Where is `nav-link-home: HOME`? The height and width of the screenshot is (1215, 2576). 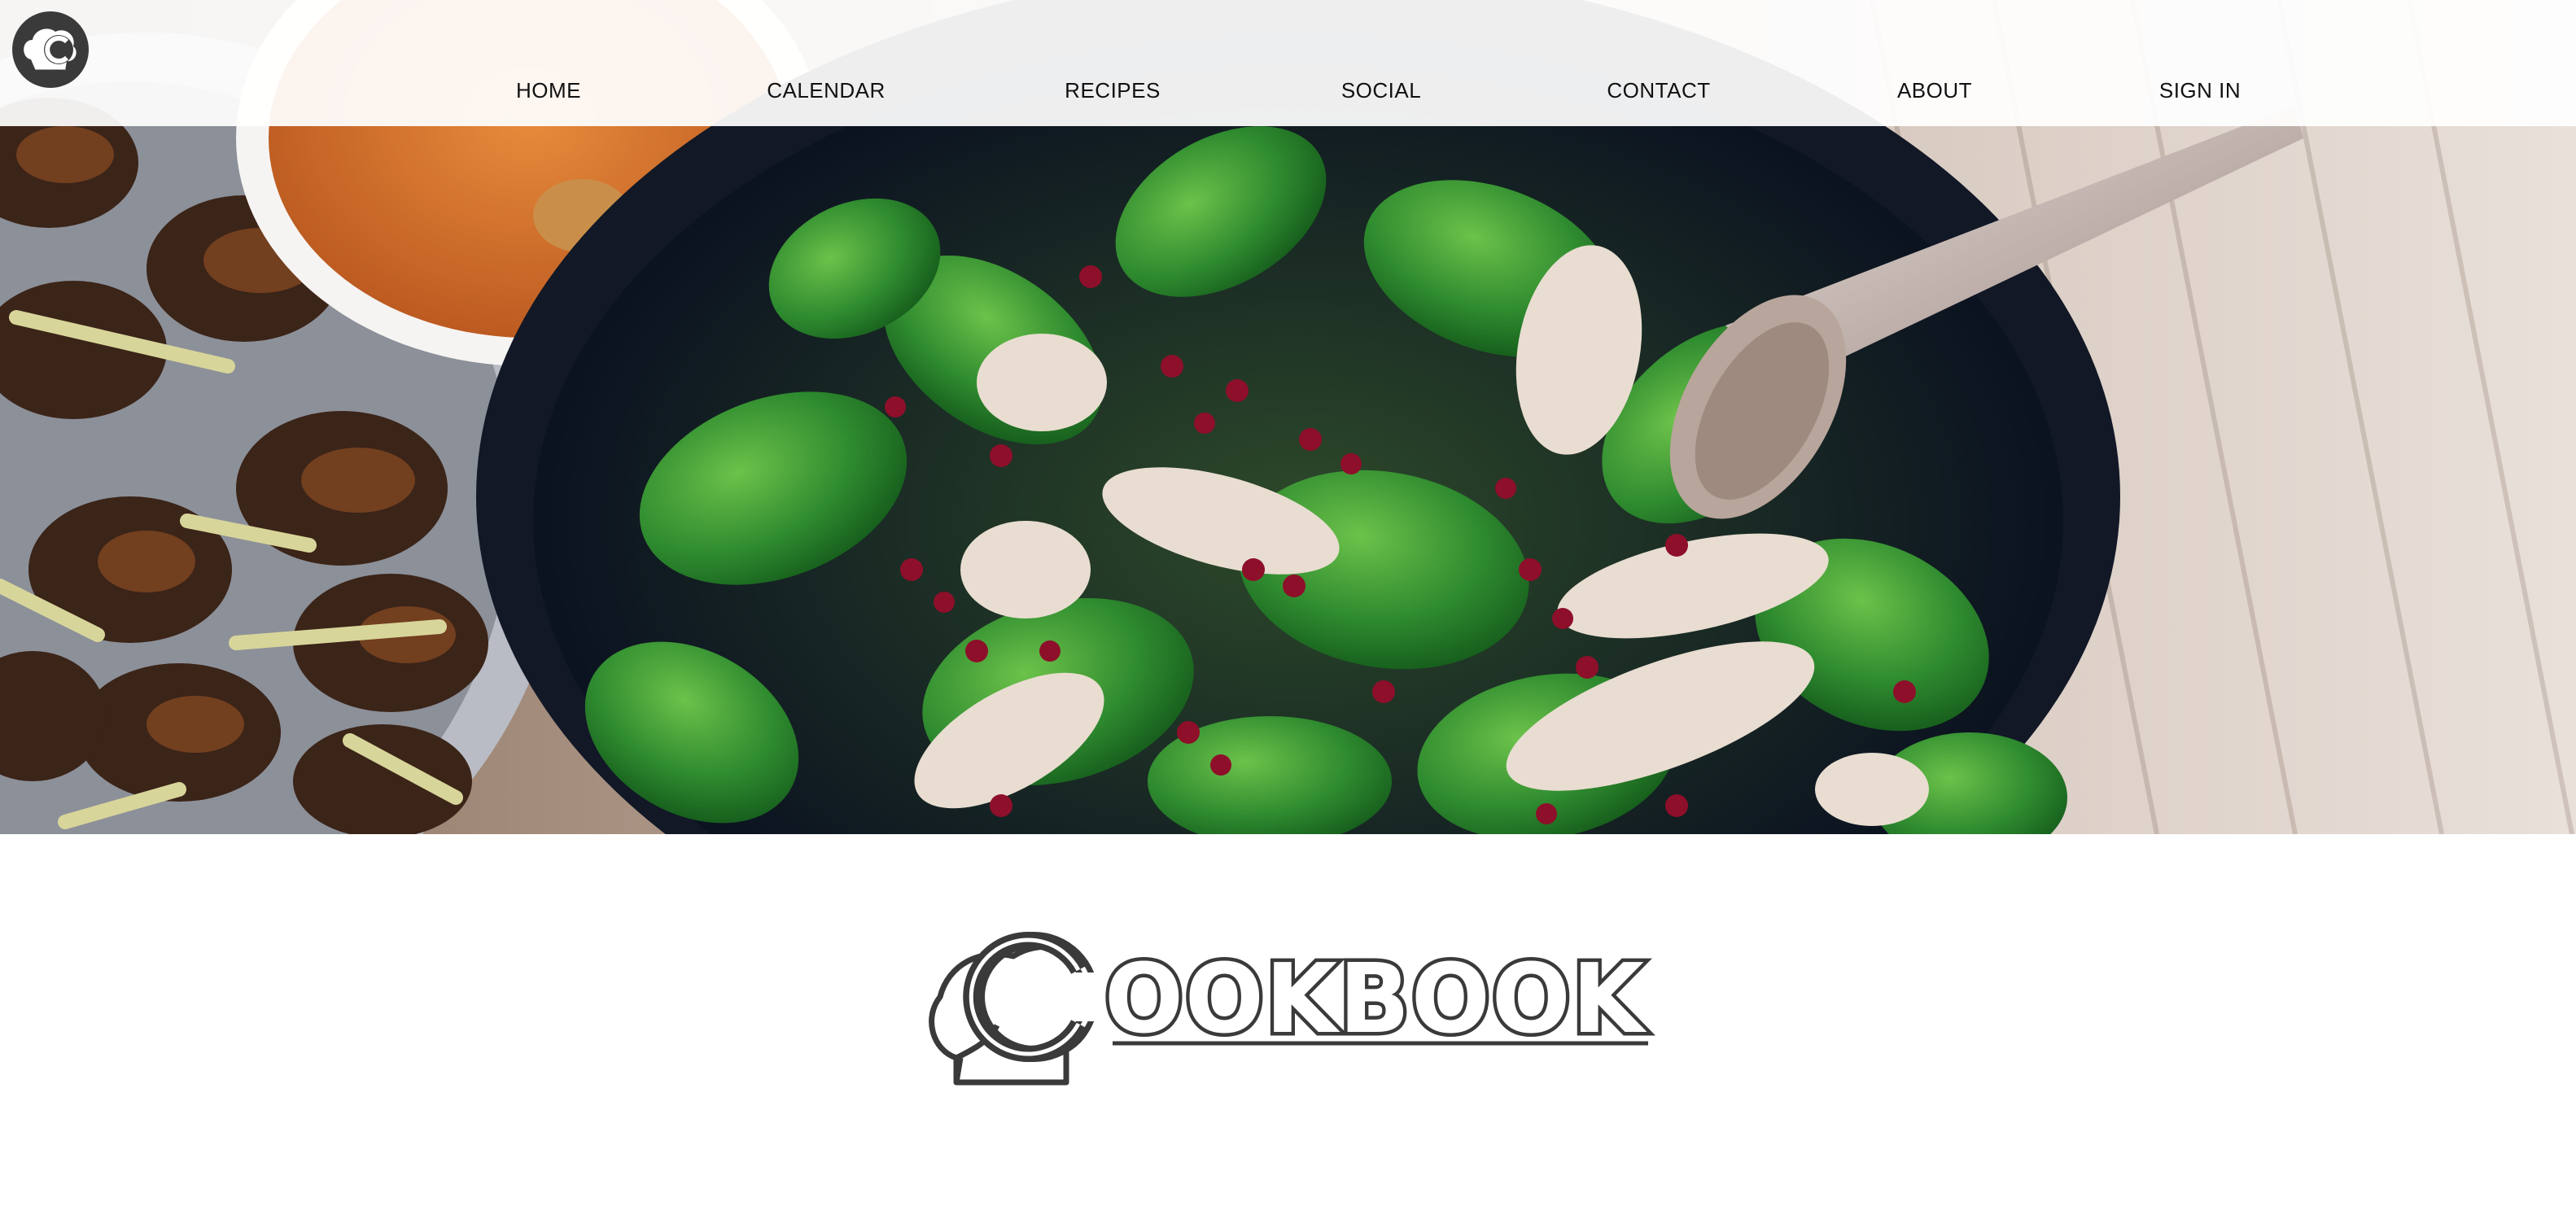 nav-link-home: HOME is located at coordinates (548, 90).